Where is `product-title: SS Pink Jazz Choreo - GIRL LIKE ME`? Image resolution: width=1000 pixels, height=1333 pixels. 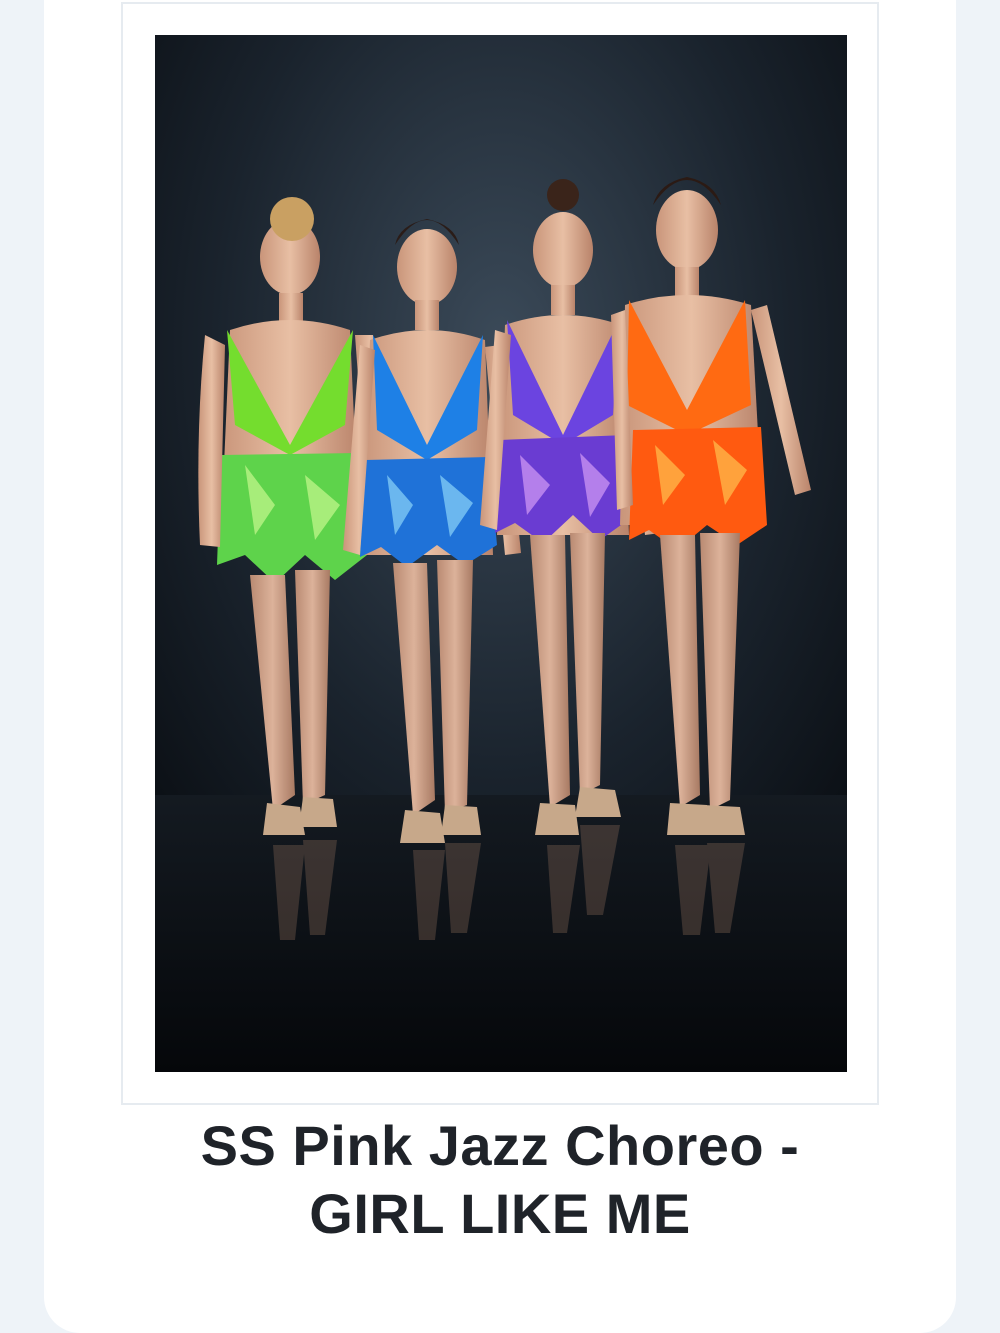
product-title: SS Pink Jazz Choreo - GIRL LIKE ME is located at coordinates (500, 1180).